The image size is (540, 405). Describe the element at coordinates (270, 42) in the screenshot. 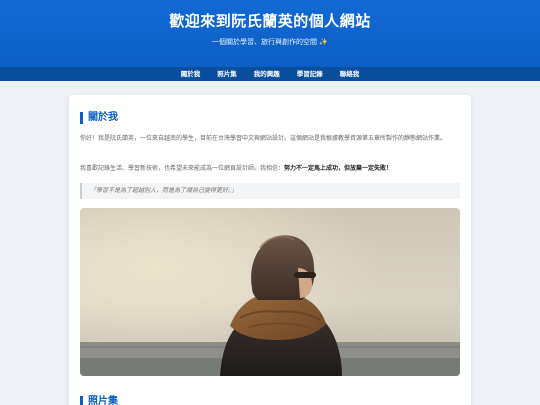

I see `site-subtitle: 一個關於學習、旅行與創作的空間 ✨` at that location.